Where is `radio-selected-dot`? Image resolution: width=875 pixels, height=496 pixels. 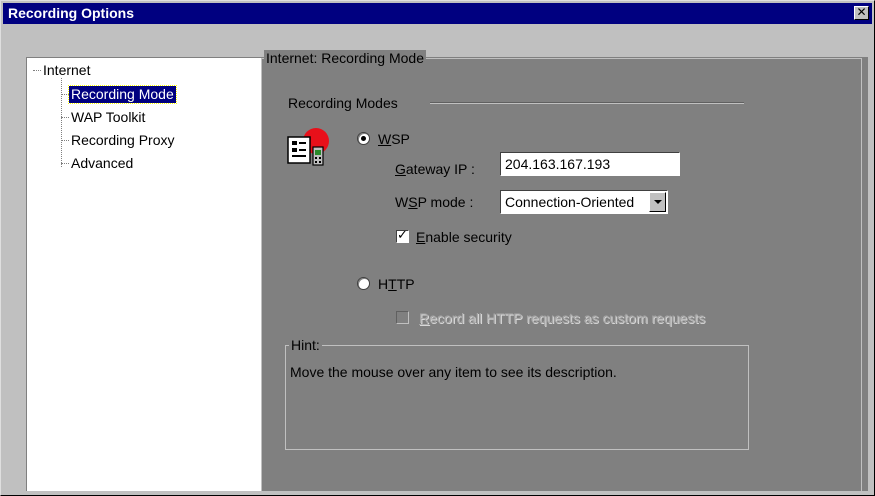 radio-selected-dot is located at coordinates (363, 138).